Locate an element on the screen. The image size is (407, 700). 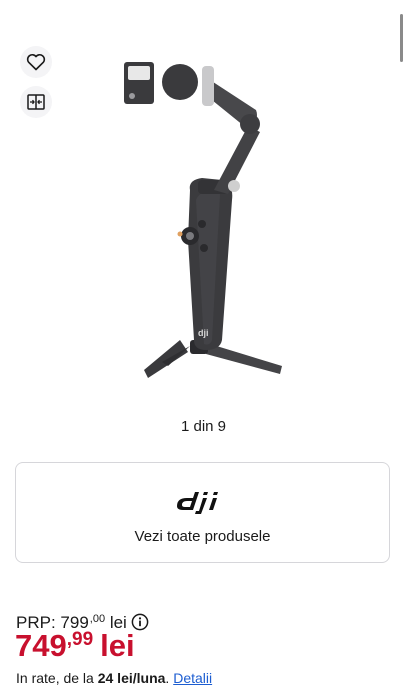
current-price: 749,99 lei is located at coordinates (75, 646).